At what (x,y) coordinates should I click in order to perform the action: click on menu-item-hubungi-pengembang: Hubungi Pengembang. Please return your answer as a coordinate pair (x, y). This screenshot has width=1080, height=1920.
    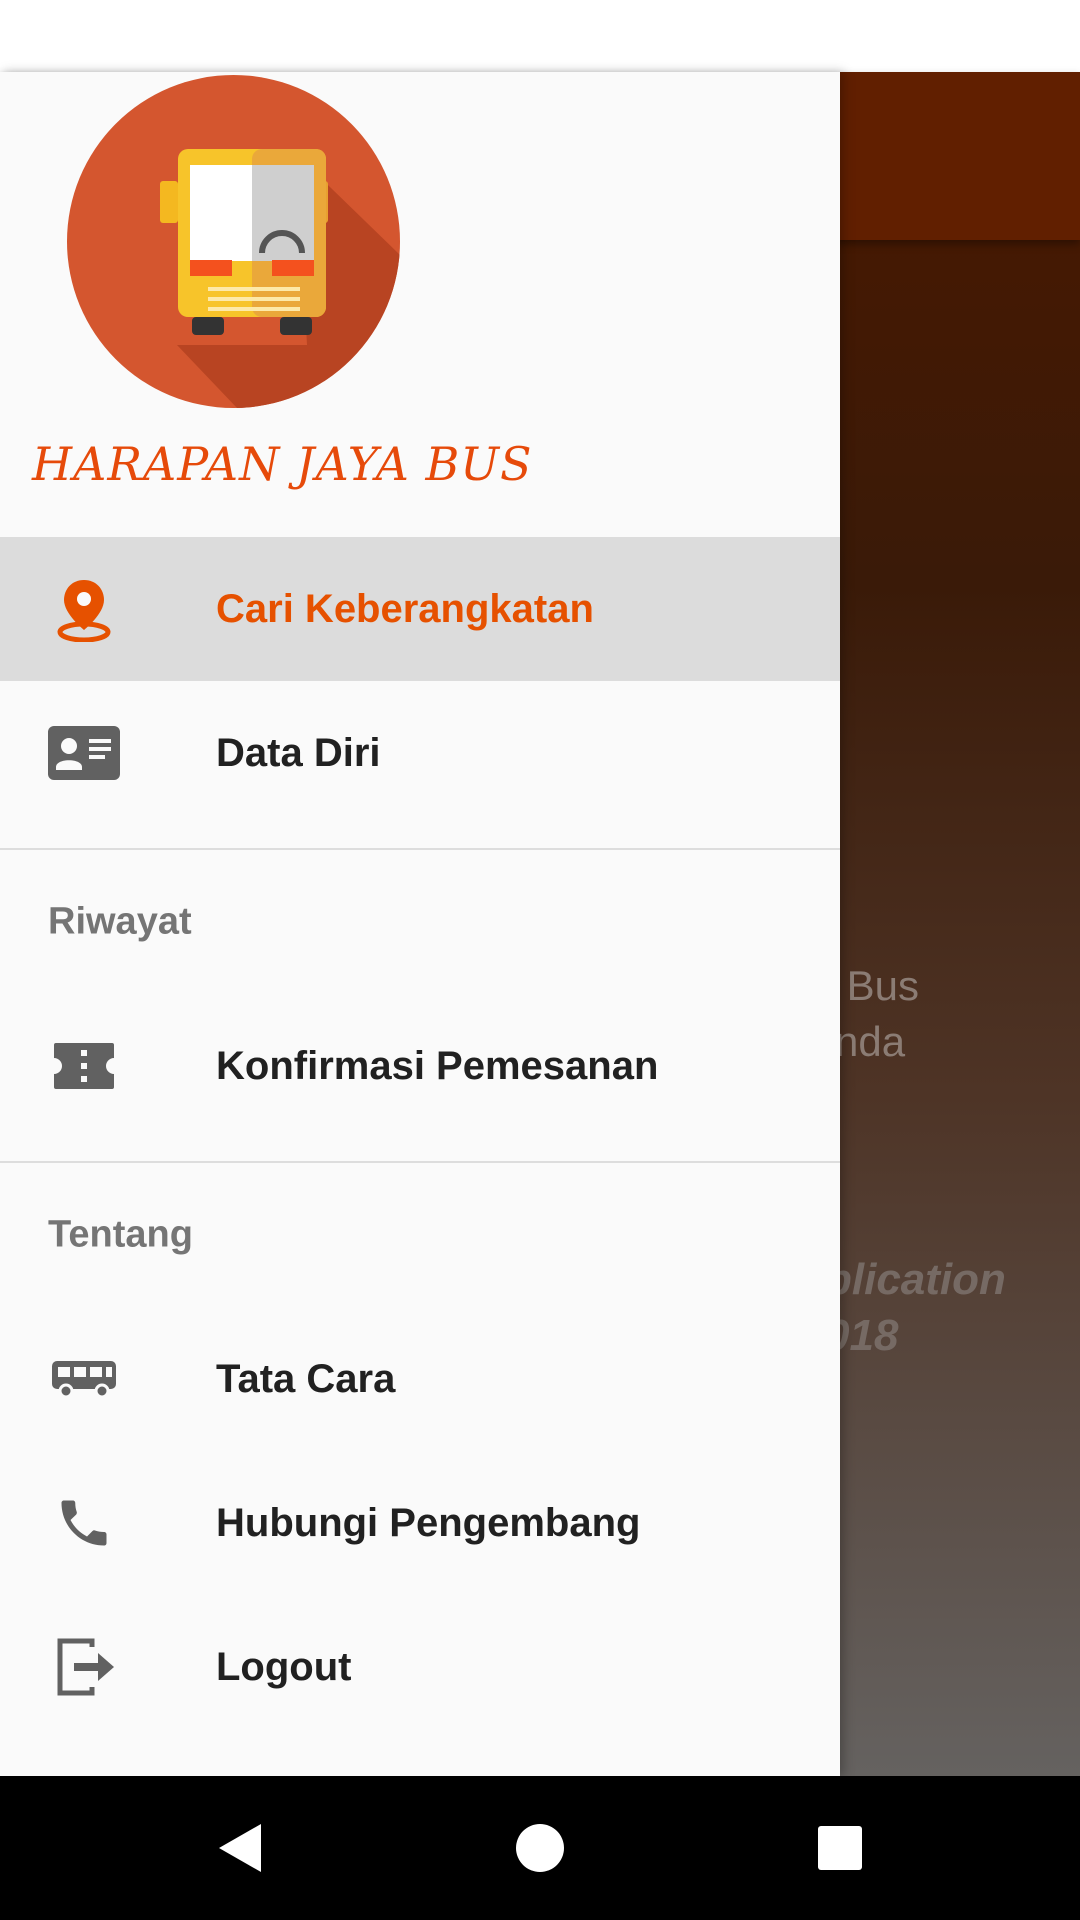
    Looking at the image, I should click on (420, 1523).